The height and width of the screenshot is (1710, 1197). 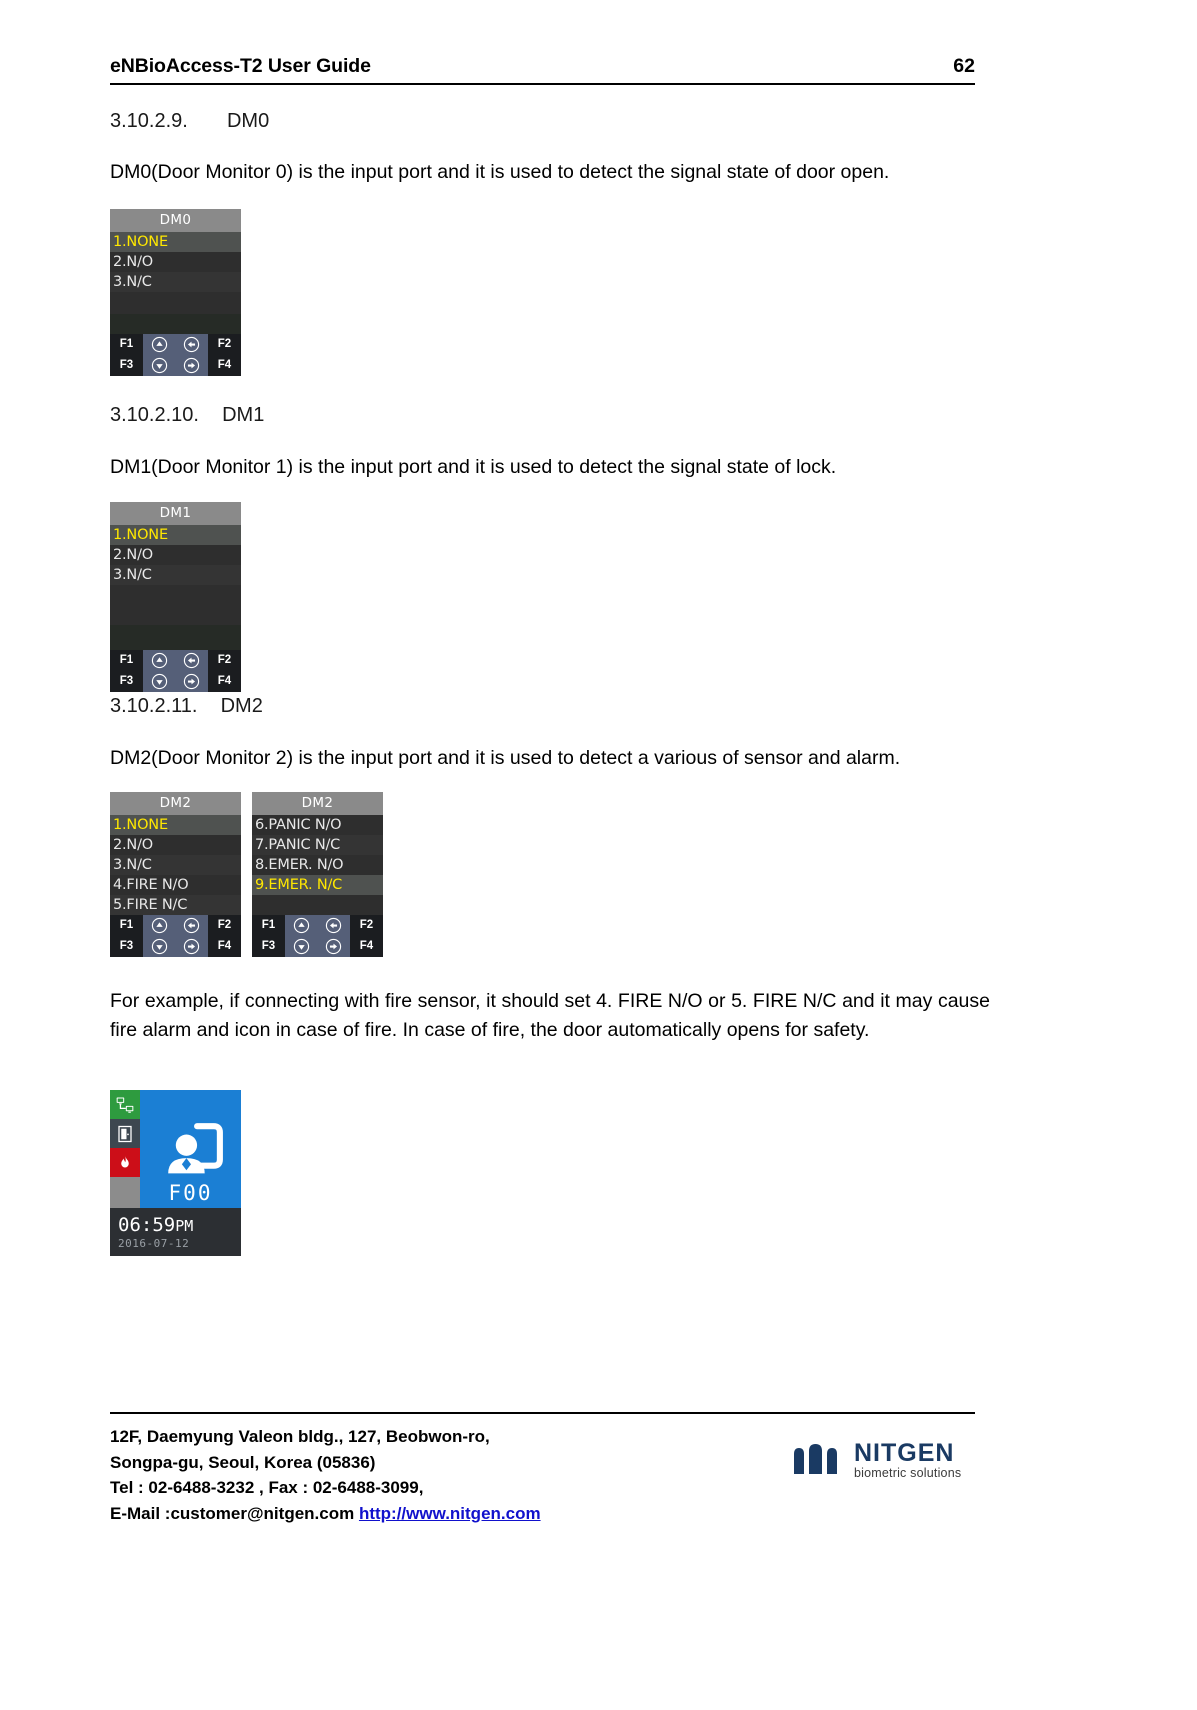 I want to click on fire-alarm-icon, so click(x=125, y=1162).